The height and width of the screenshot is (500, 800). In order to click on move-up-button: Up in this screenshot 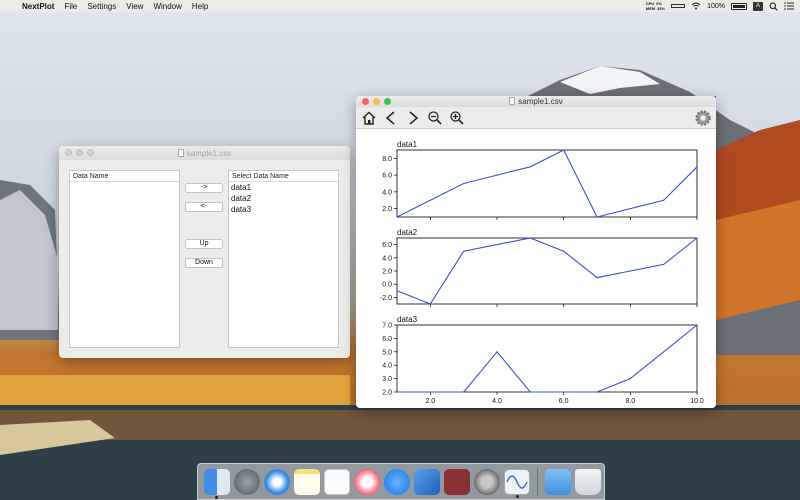, I will do `click(204, 244)`.